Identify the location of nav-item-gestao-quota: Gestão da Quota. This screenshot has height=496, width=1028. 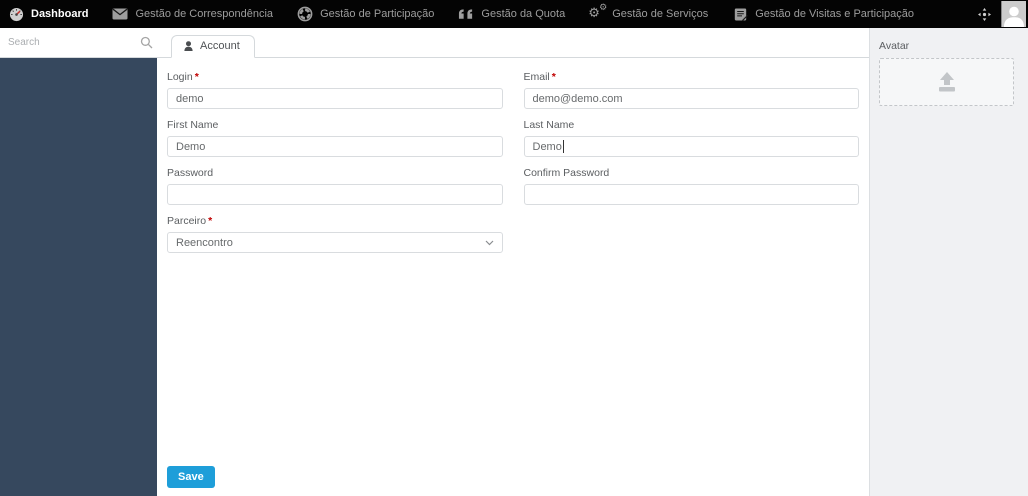
(511, 14).